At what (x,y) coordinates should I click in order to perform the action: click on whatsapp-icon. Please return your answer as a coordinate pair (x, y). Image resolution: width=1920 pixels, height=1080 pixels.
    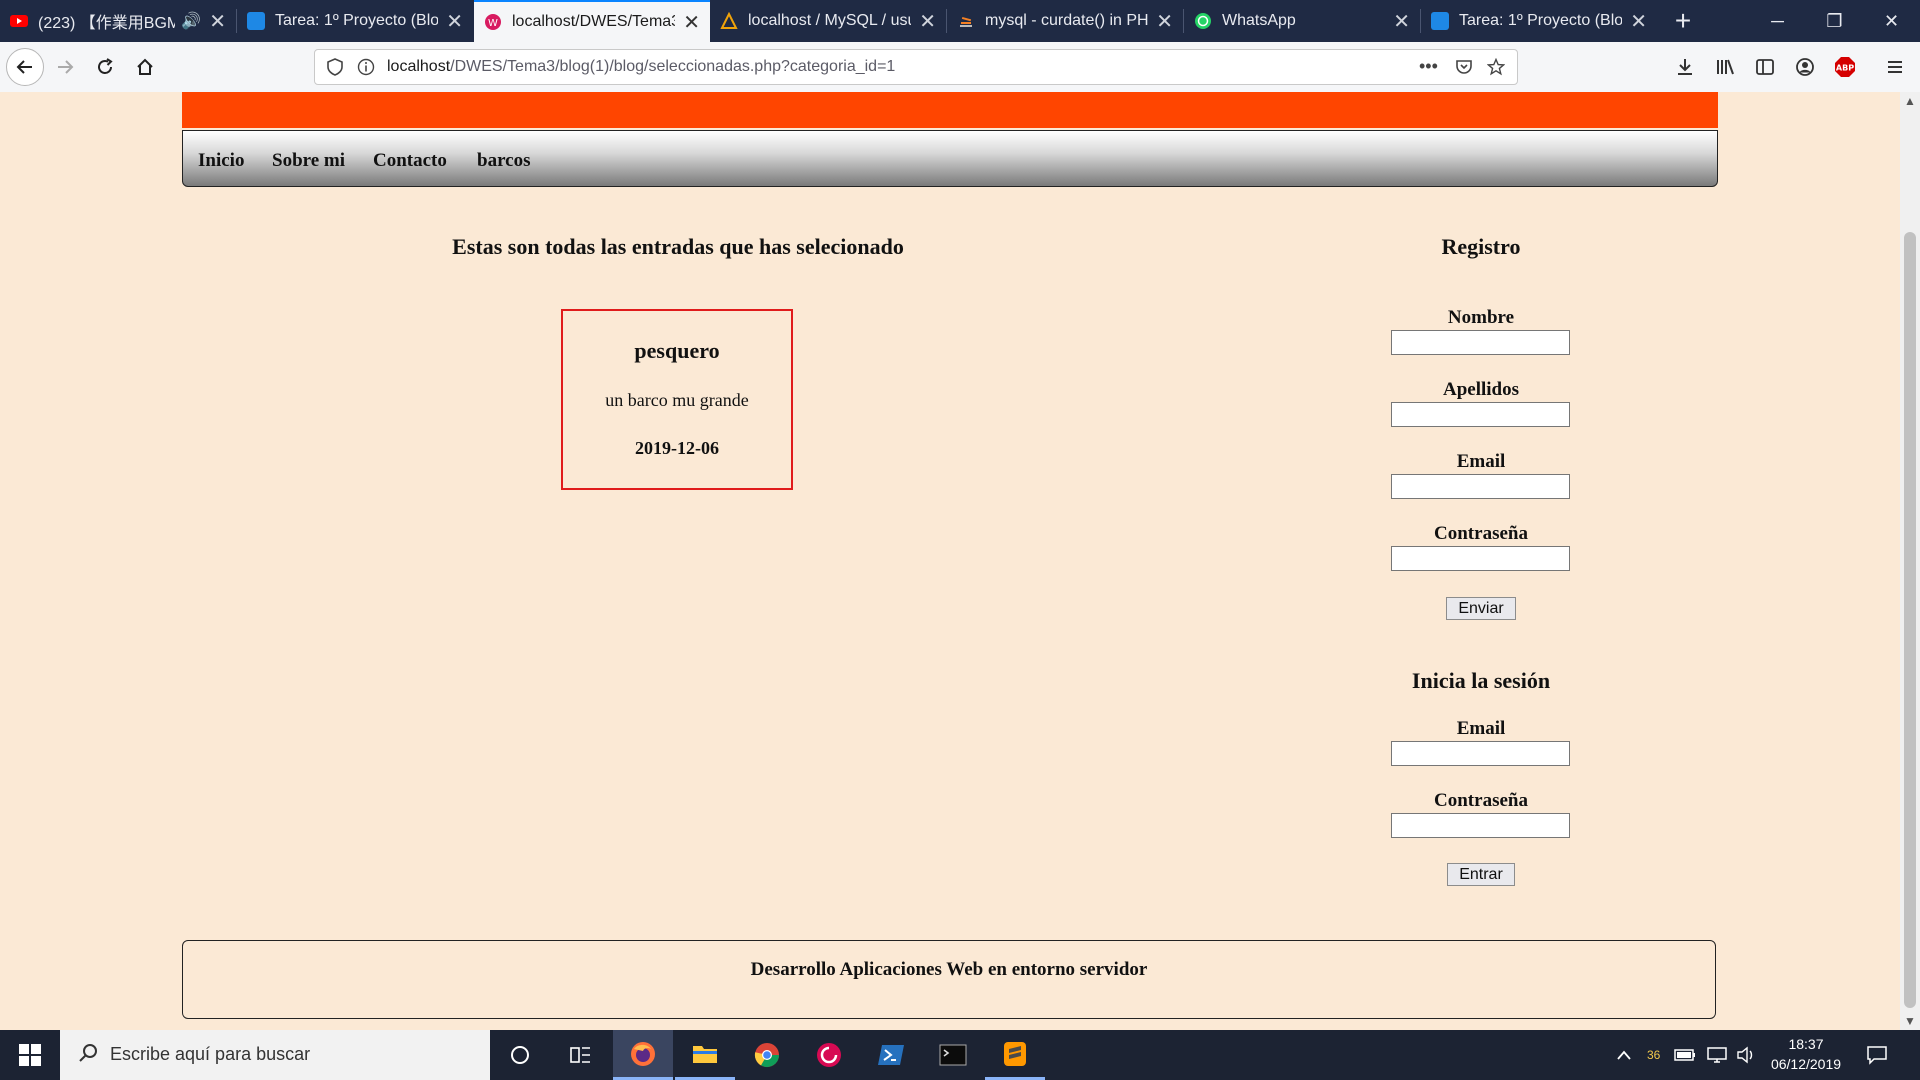
    Looking at the image, I should click on (1203, 21).